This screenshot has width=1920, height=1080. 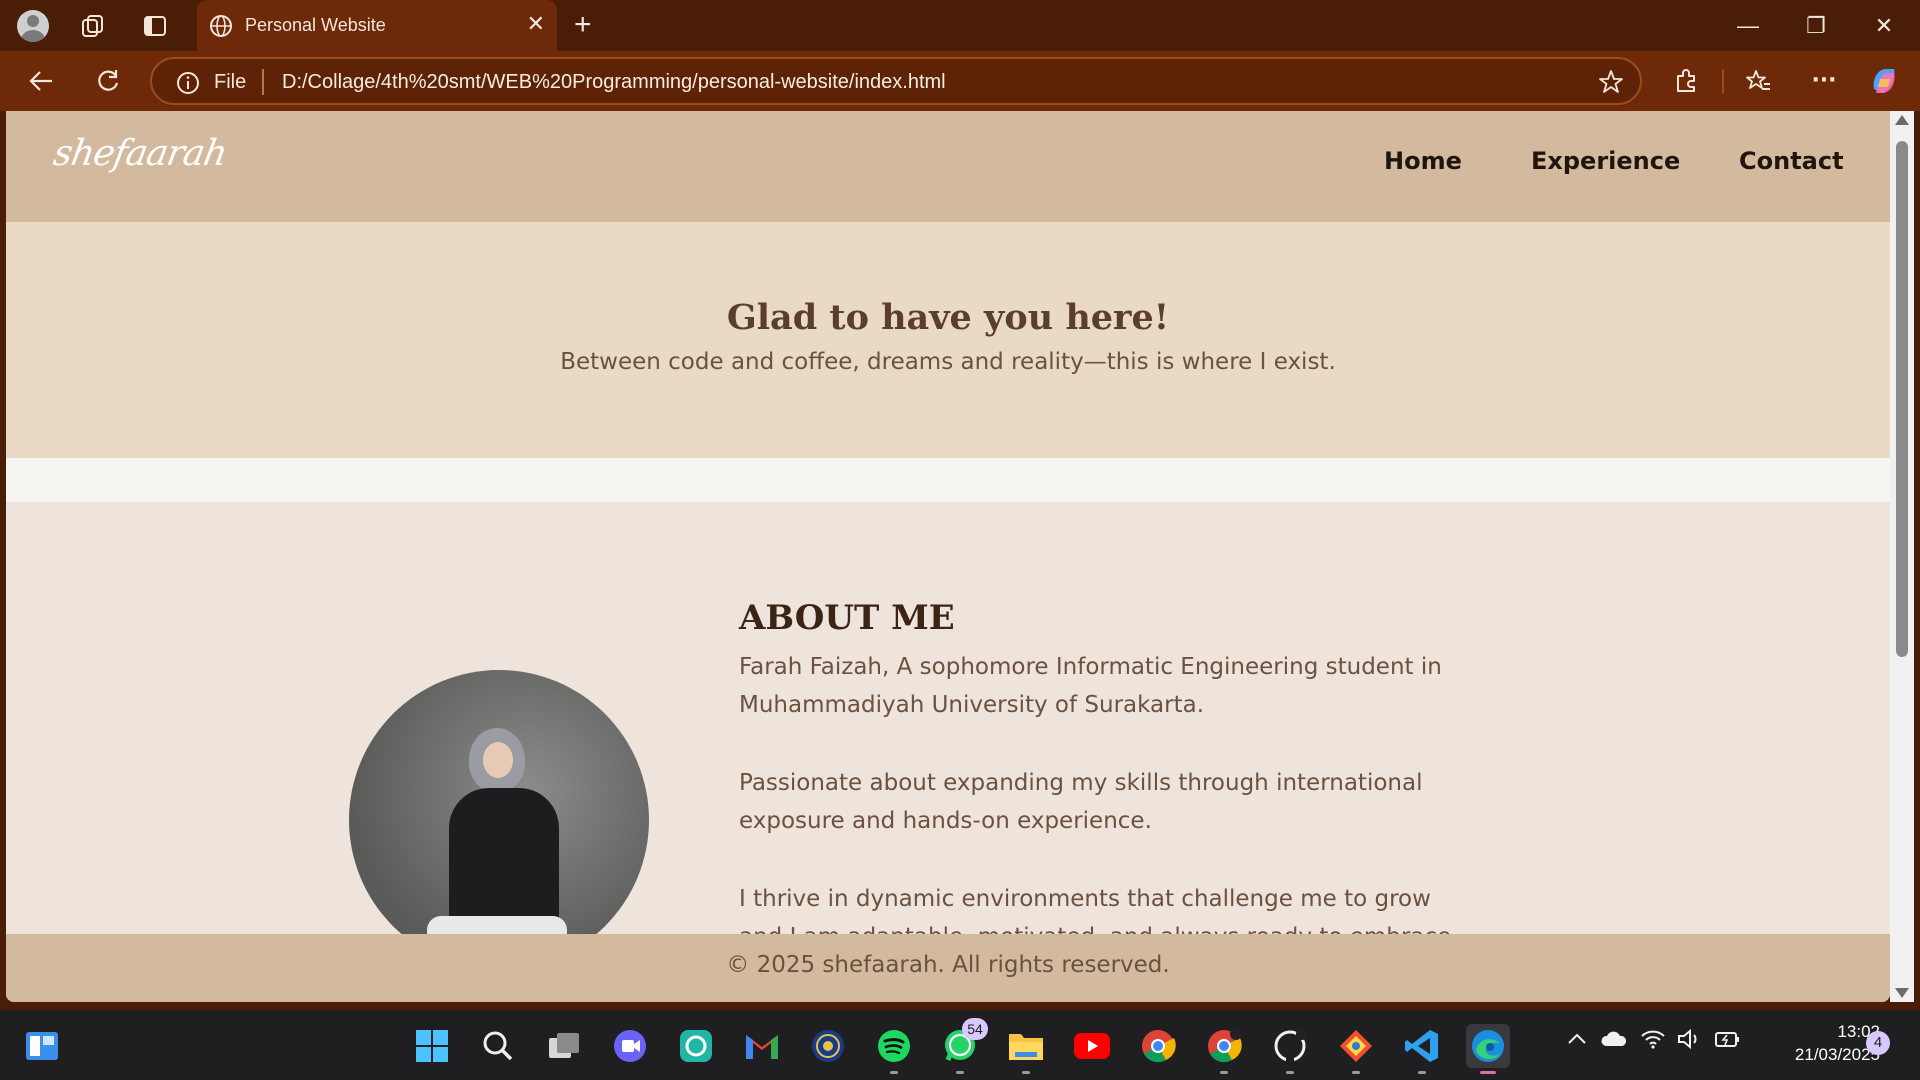 What do you see at coordinates (1902, 993) in the screenshot?
I see `scroll-down-icon` at bounding box center [1902, 993].